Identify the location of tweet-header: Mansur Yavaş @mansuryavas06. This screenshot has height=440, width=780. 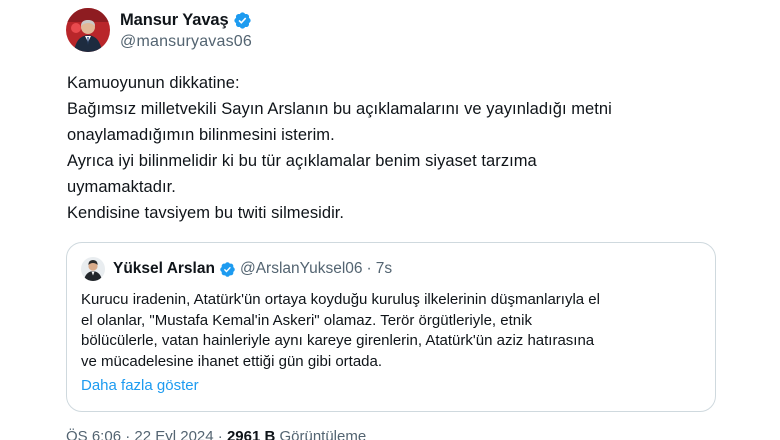
(159, 30).